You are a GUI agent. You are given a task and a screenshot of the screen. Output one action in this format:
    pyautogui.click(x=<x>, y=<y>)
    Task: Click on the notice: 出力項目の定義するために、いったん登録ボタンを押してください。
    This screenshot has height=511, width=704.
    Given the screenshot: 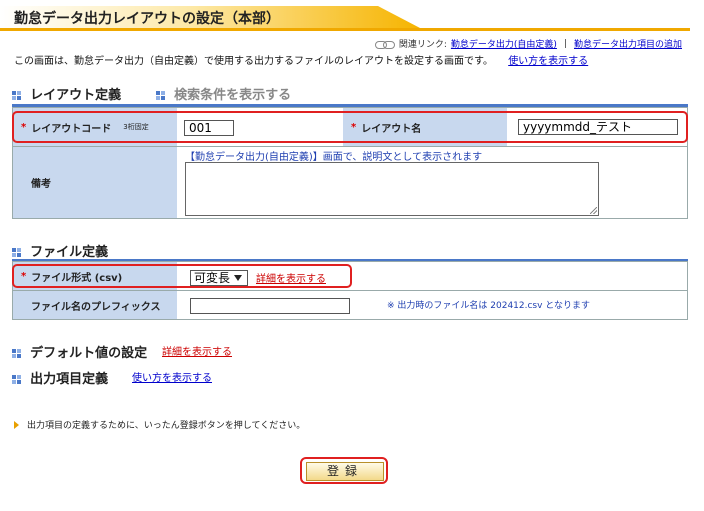 What is the action you would take?
    pyautogui.click(x=159, y=424)
    